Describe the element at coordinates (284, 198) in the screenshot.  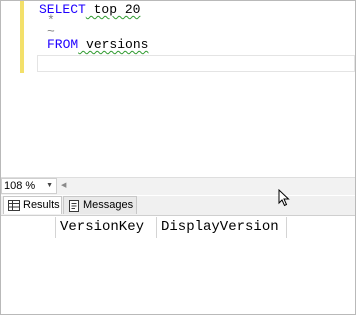
I see `mouse-cursor-icon` at that location.